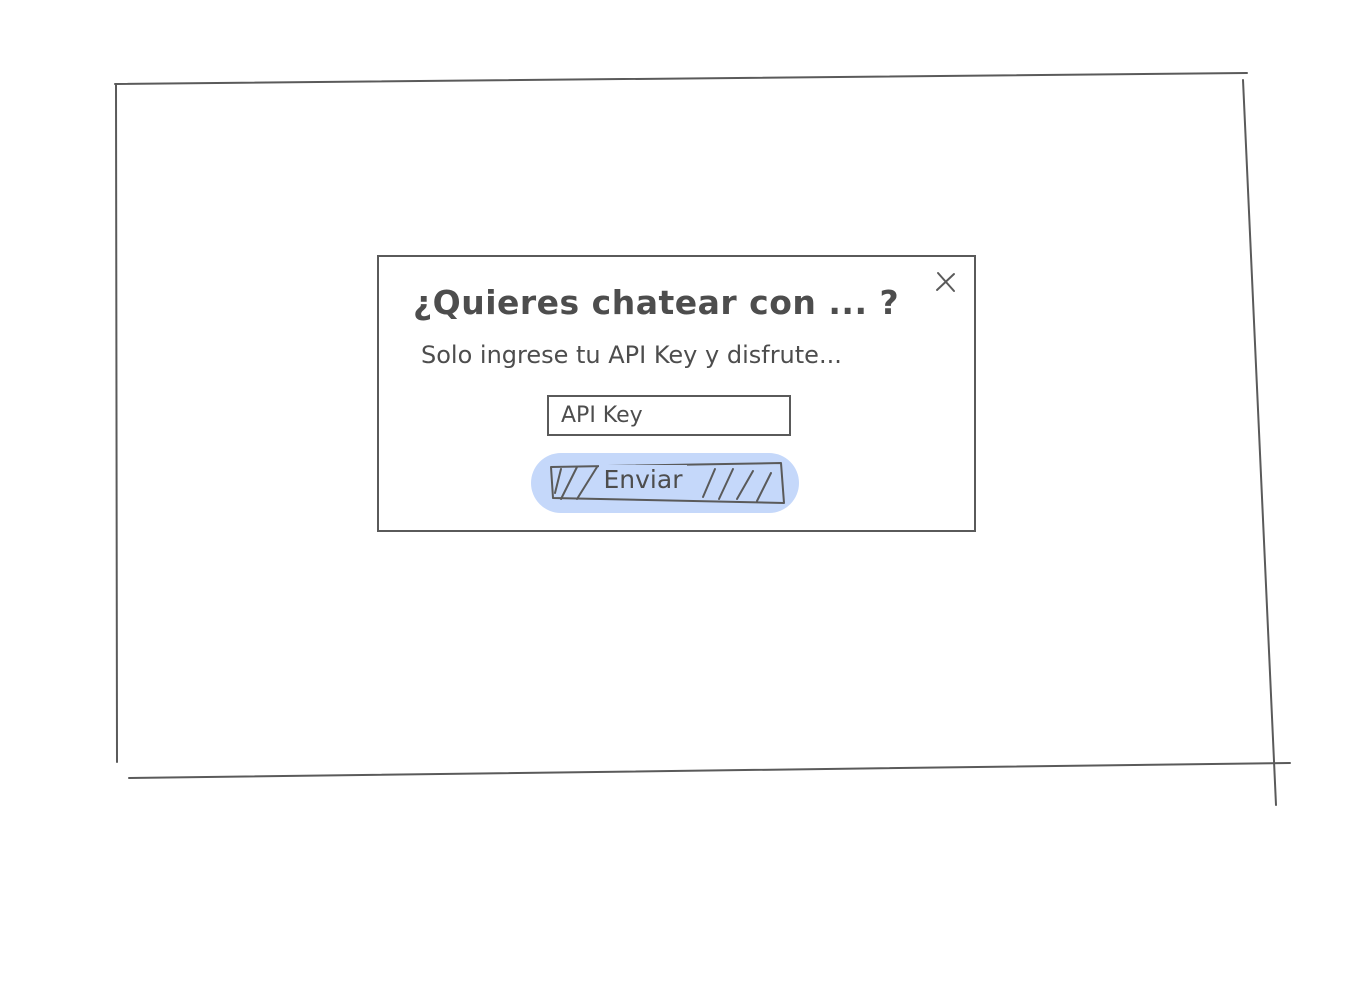 The width and height of the screenshot is (1362, 1000). I want to click on frame-left-line, so click(116, 423).